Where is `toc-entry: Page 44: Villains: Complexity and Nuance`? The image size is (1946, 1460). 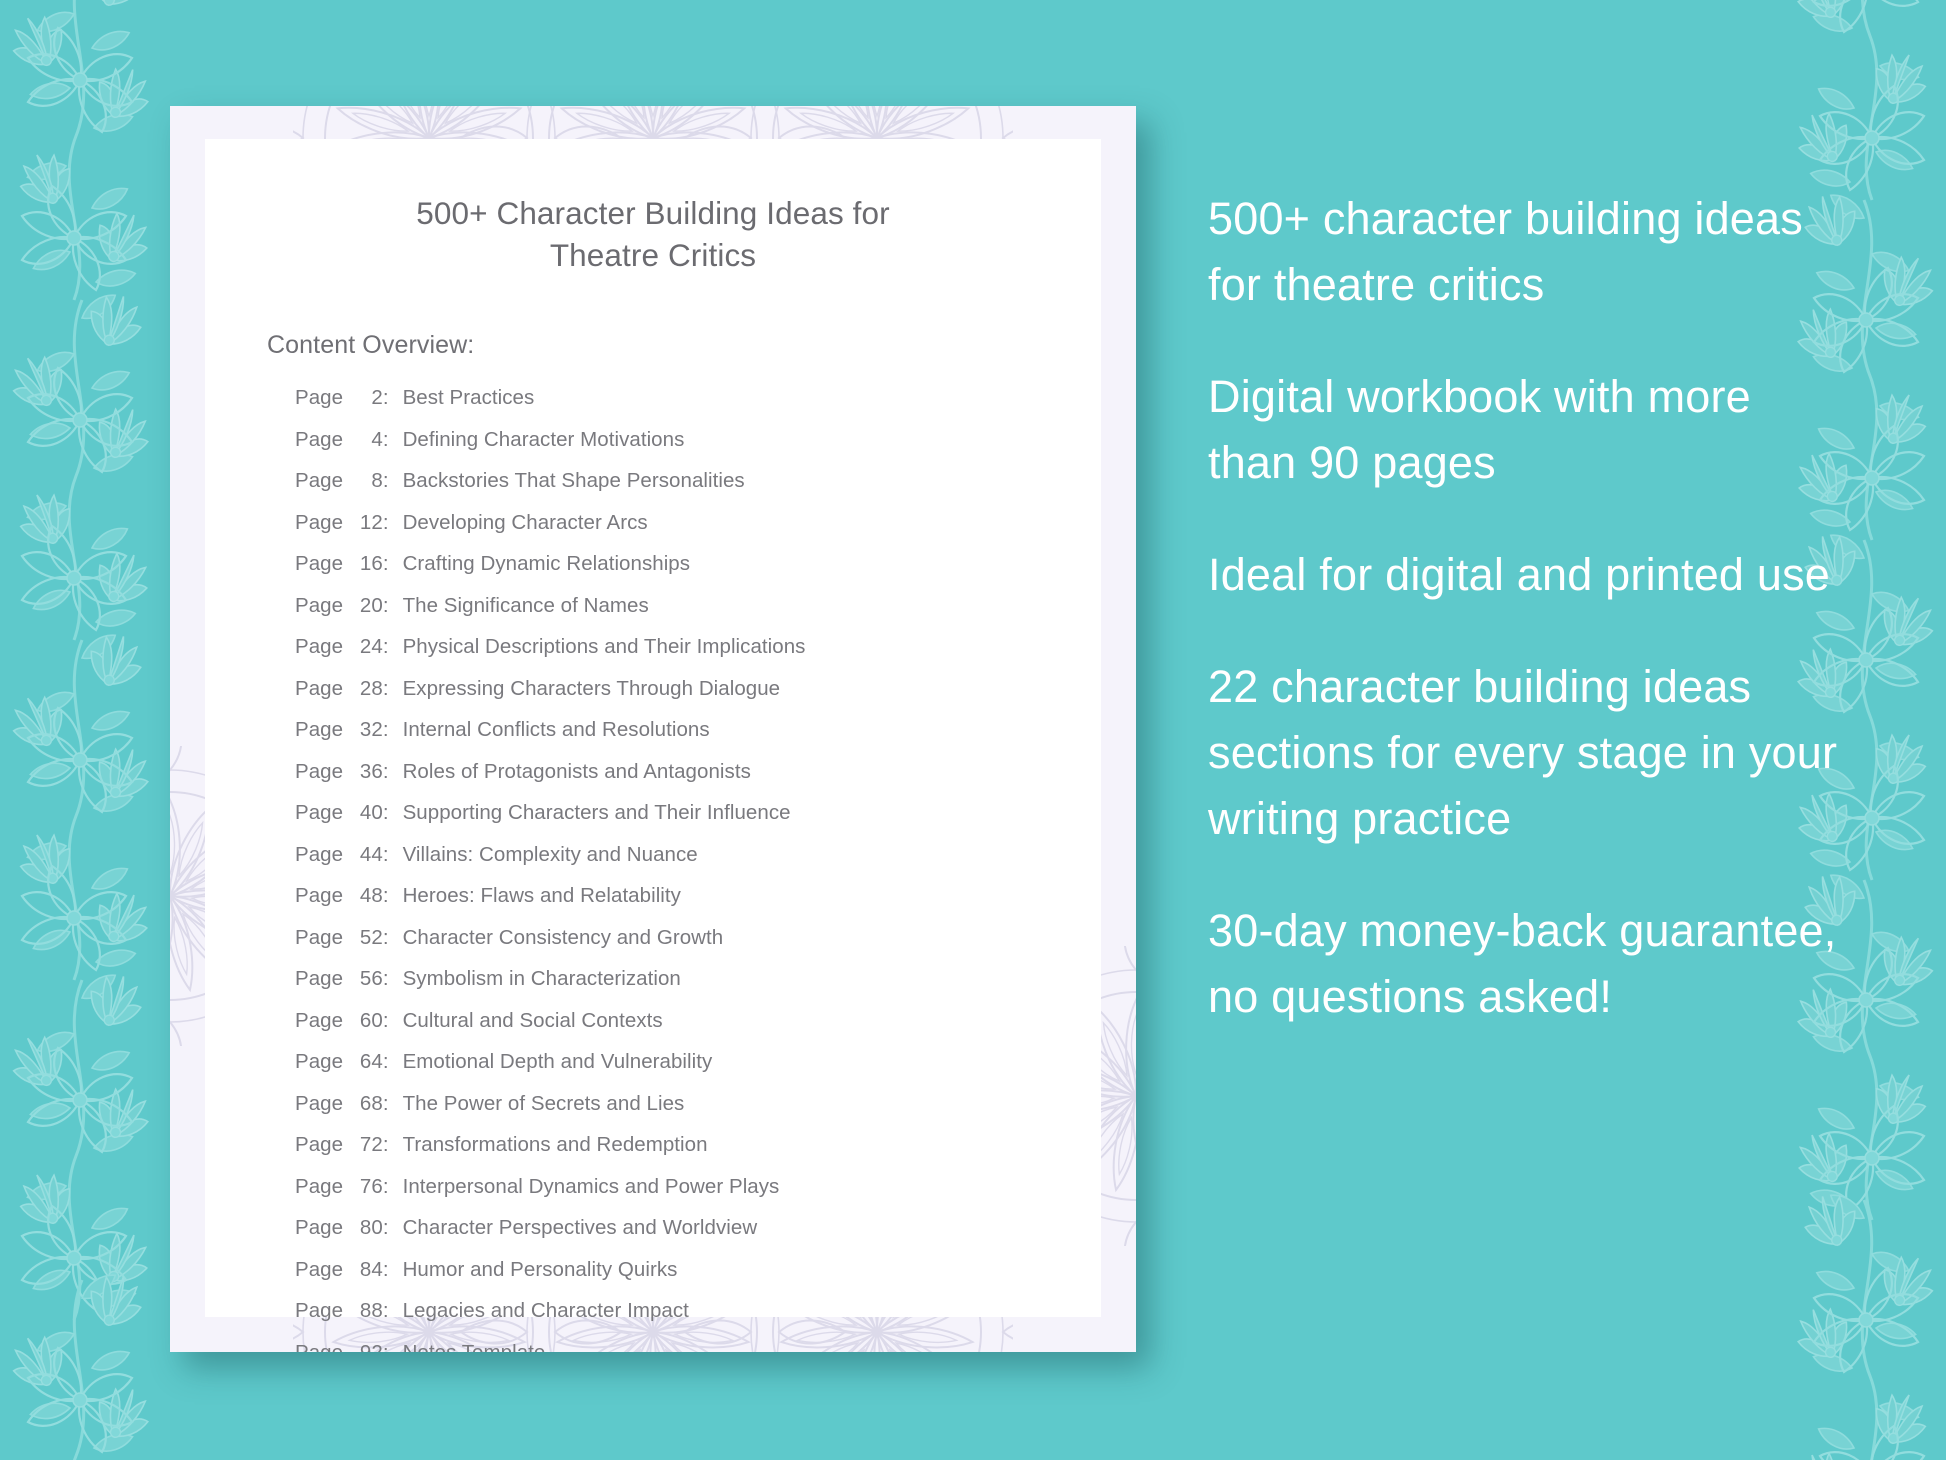
toc-entry: Page 44: Villains: Complexity and Nuance is located at coordinates (653, 864).